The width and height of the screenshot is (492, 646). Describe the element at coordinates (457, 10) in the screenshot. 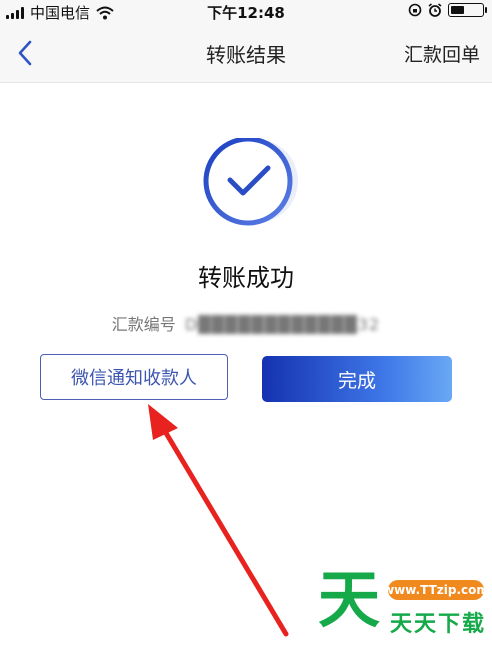

I see `battery-level` at that location.